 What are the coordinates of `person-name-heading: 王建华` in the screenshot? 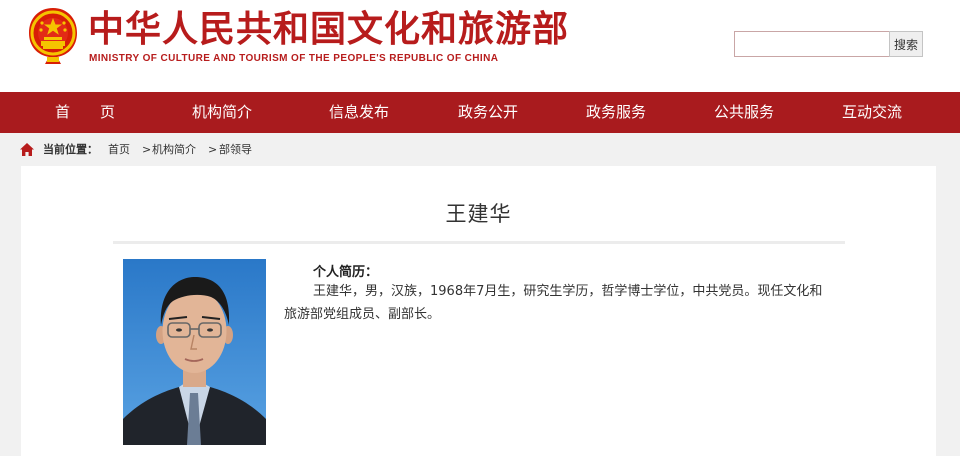 It's located at (478, 214).